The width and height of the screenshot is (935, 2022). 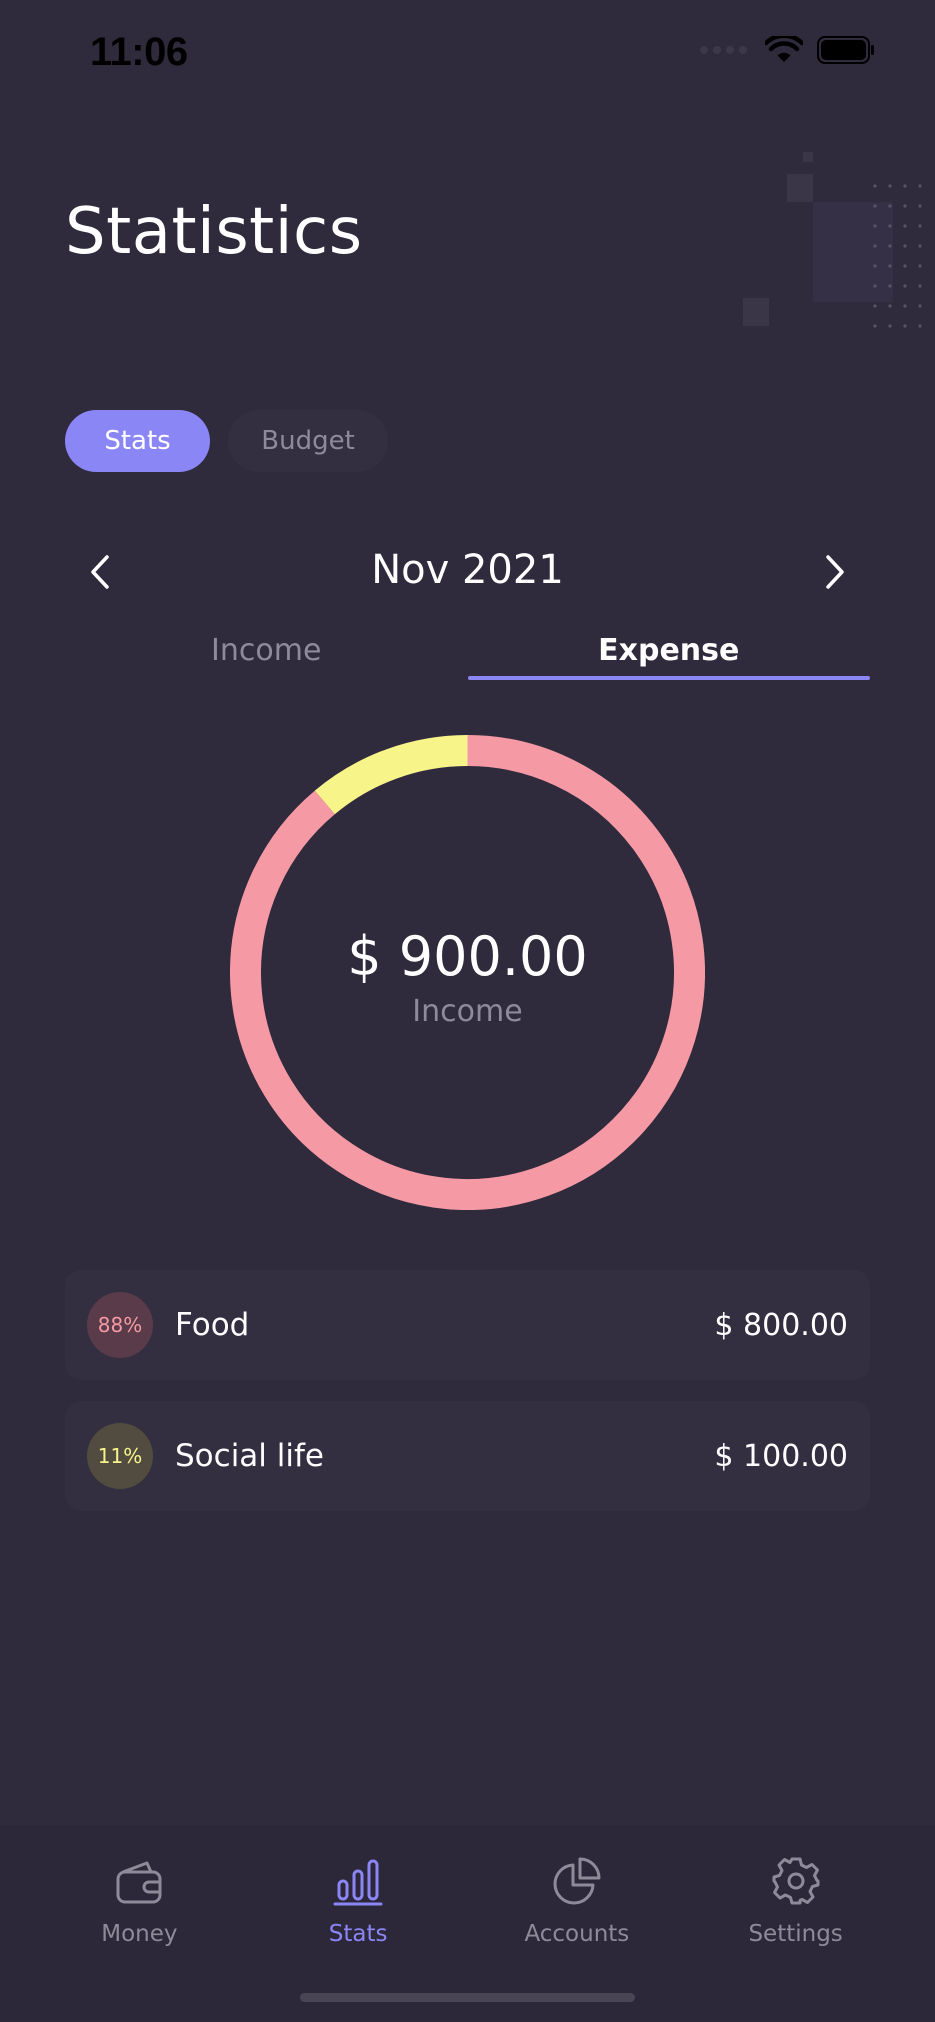 I want to click on total-label: Income, so click(x=467, y=1011).